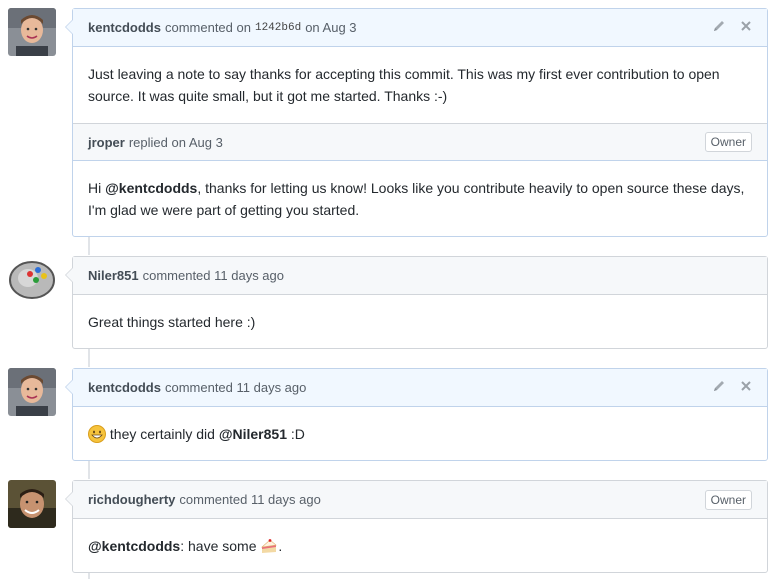 The width and height of the screenshot is (777, 579). What do you see at coordinates (420, 434) in the screenshot?
I see `comment-body: they certainly did @Niler851 :D` at bounding box center [420, 434].